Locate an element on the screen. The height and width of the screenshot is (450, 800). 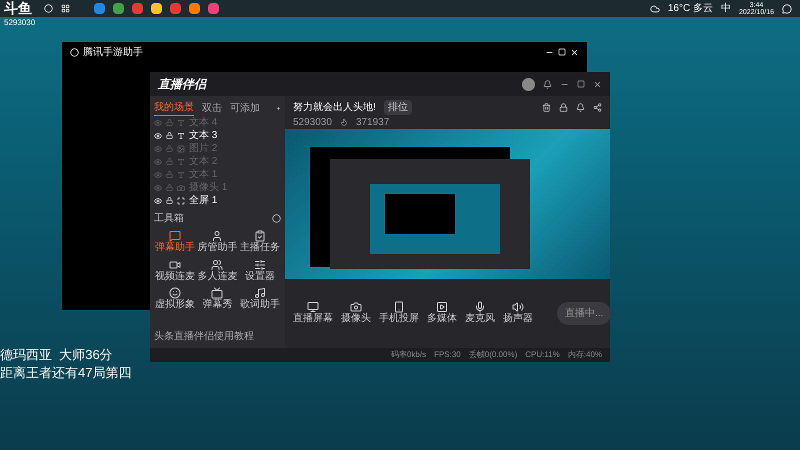
window-title: 腾讯手游助手 is located at coordinates (113, 53).